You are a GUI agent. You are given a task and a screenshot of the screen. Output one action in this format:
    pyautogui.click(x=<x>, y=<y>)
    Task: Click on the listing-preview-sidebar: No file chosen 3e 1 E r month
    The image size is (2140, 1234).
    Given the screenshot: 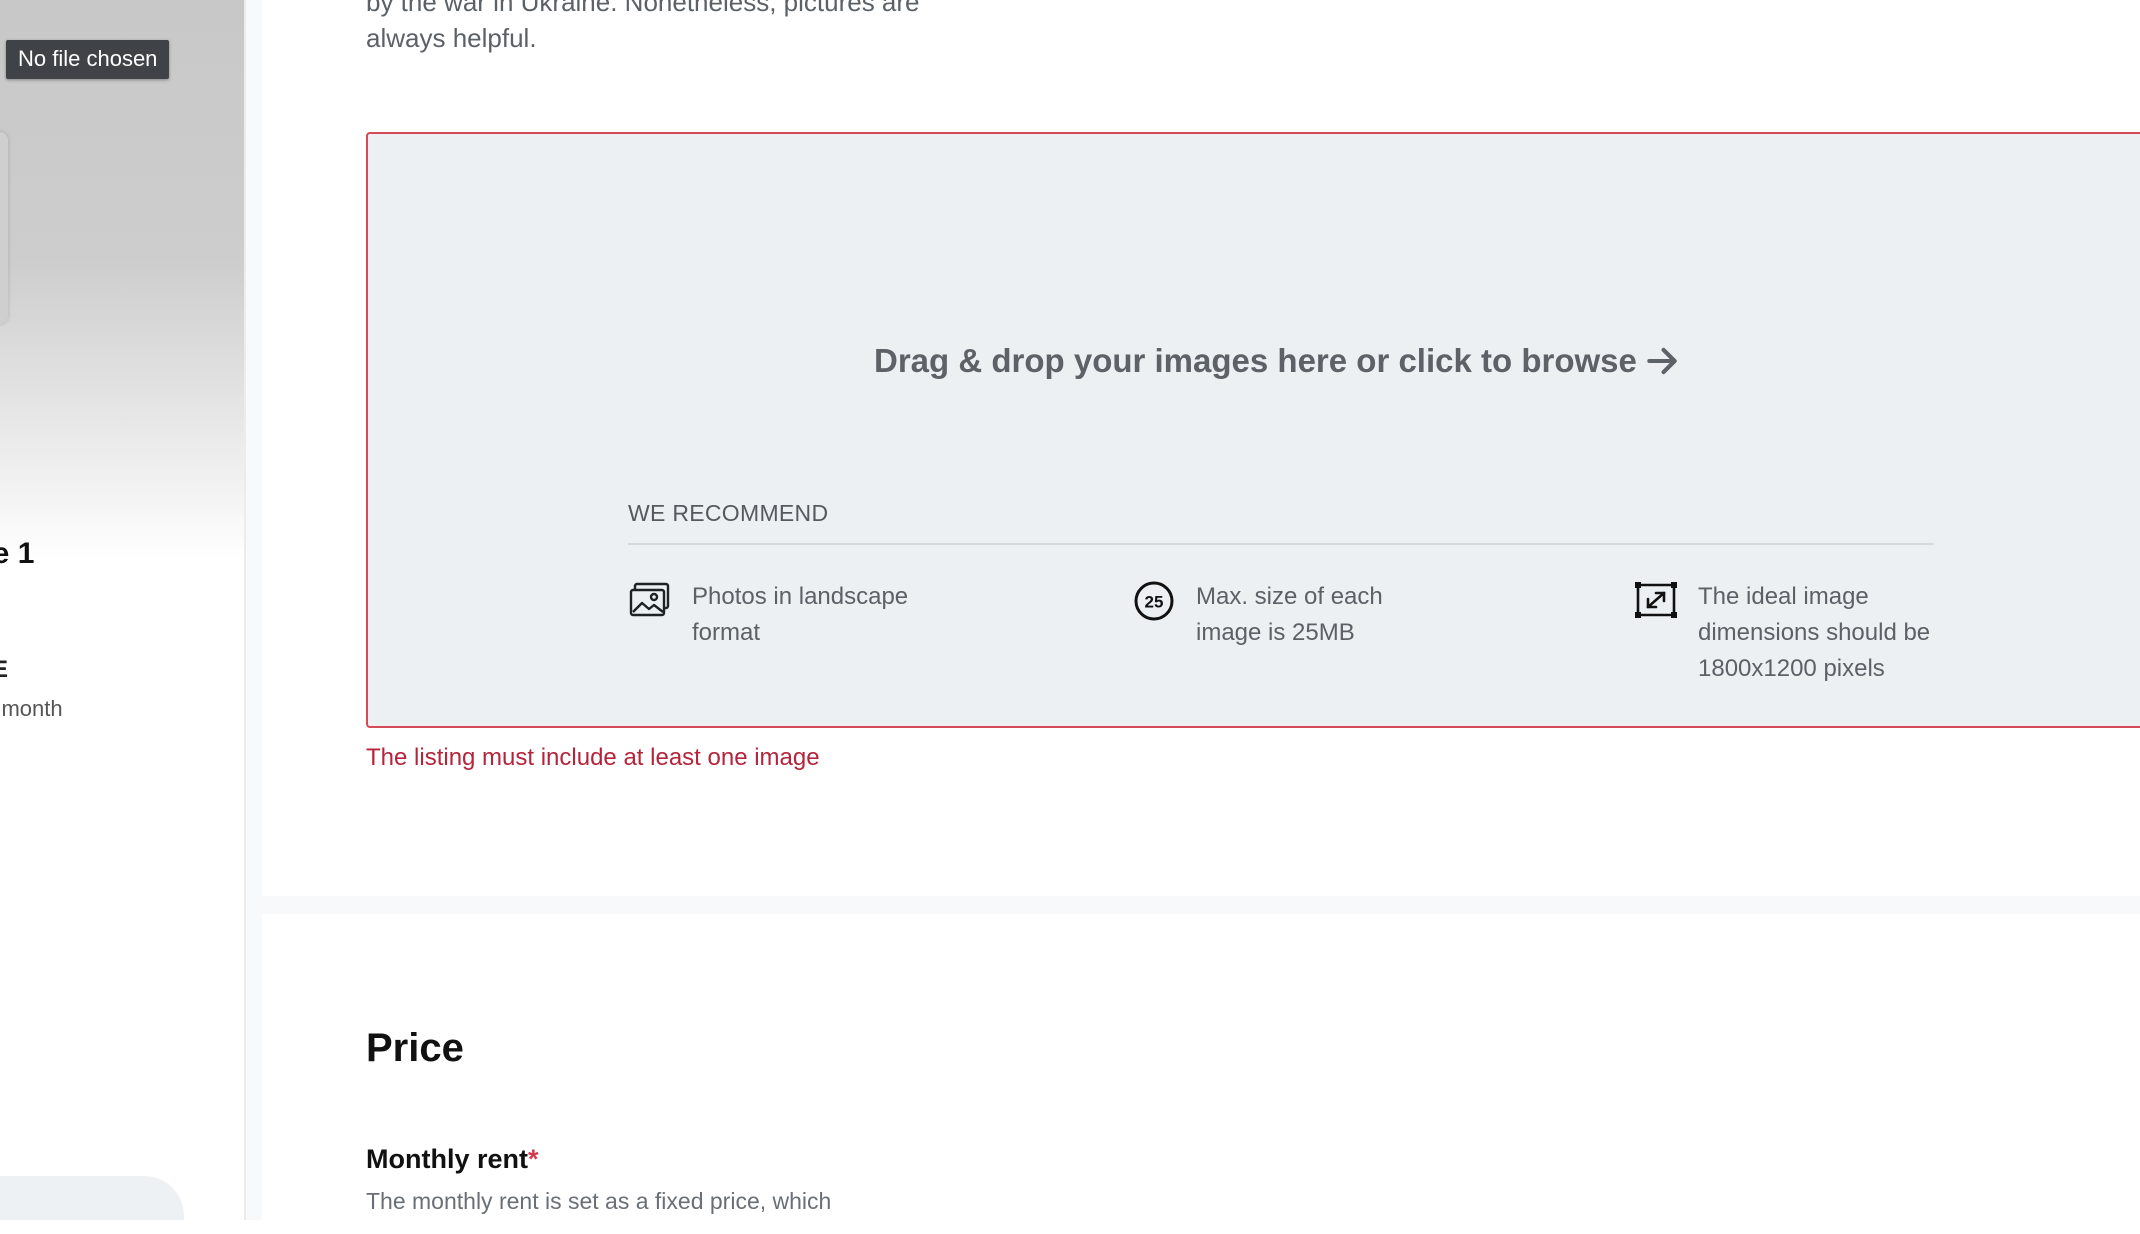 What is the action you would take?
    pyautogui.click(x=123, y=610)
    